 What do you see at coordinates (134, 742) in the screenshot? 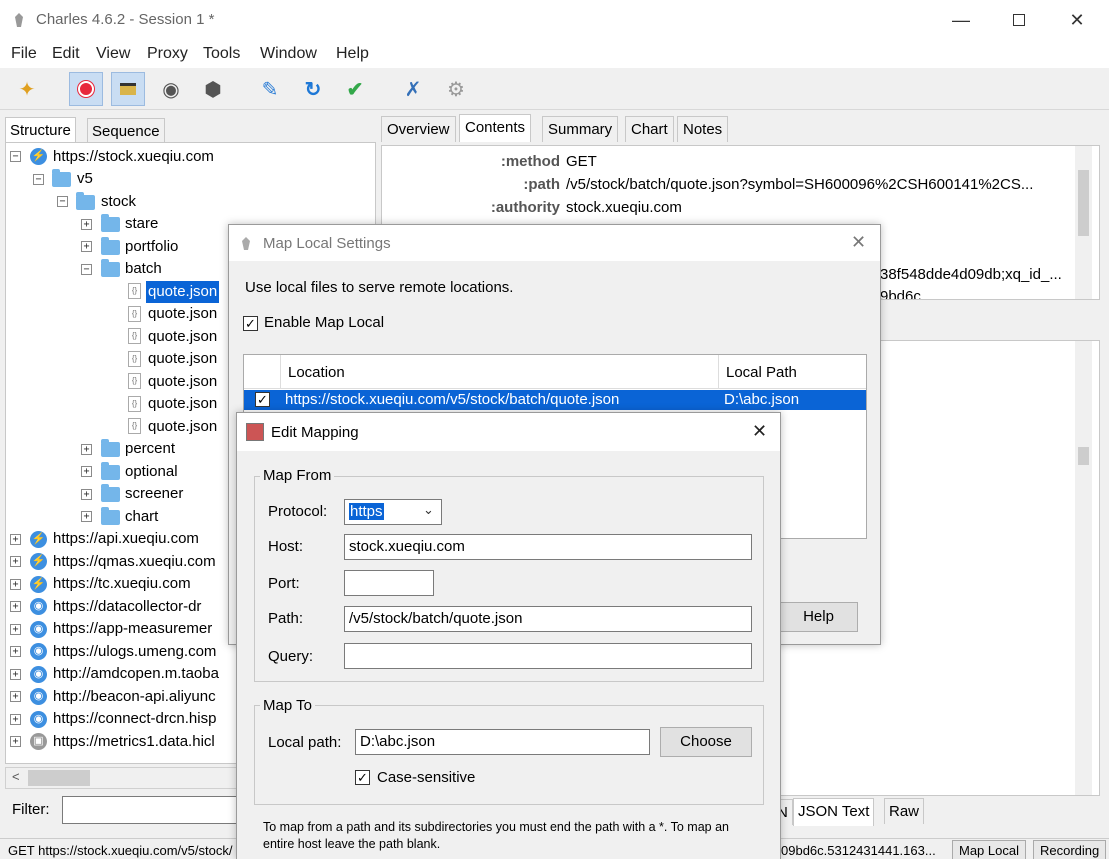
I see `tree-host: https://metrics1.data.hicl` at bounding box center [134, 742].